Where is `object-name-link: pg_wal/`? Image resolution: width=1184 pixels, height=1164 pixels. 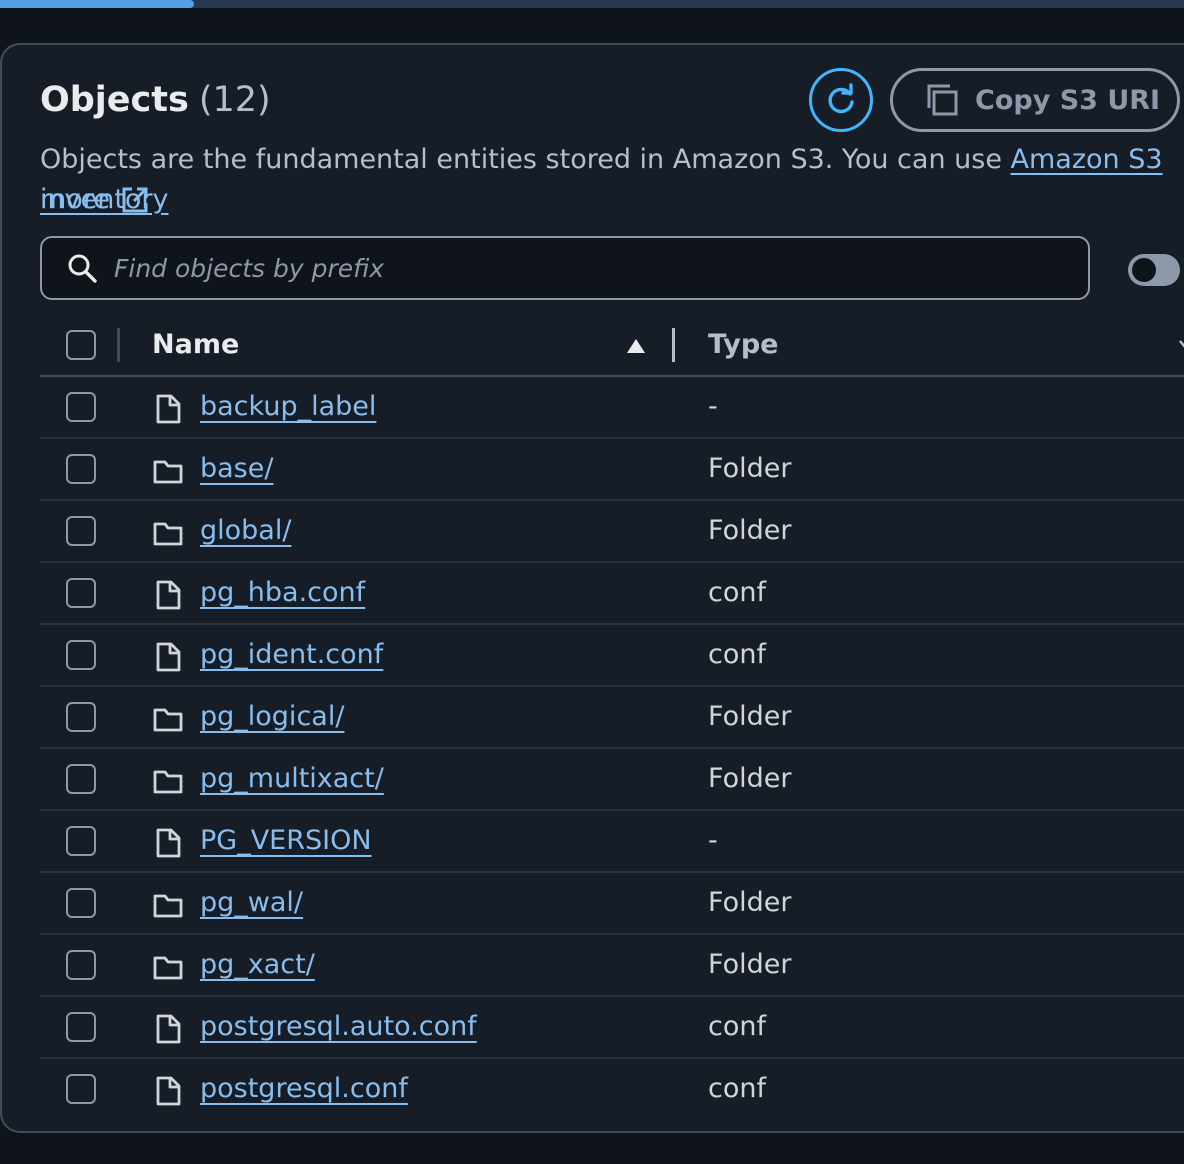
object-name-link: pg_wal/ is located at coordinates (251, 903).